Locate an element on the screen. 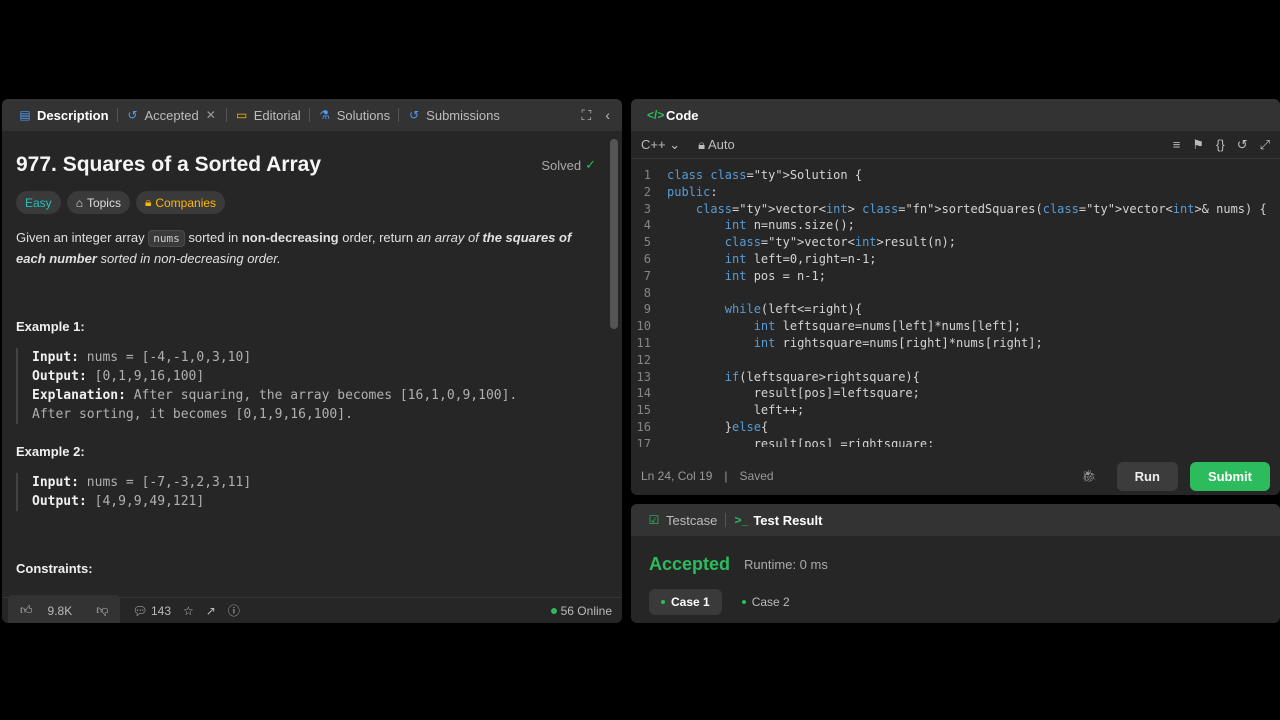 This screenshot has width=1280, height=720. cursor-position: Ln 24, Col 19 is located at coordinates (677, 476).